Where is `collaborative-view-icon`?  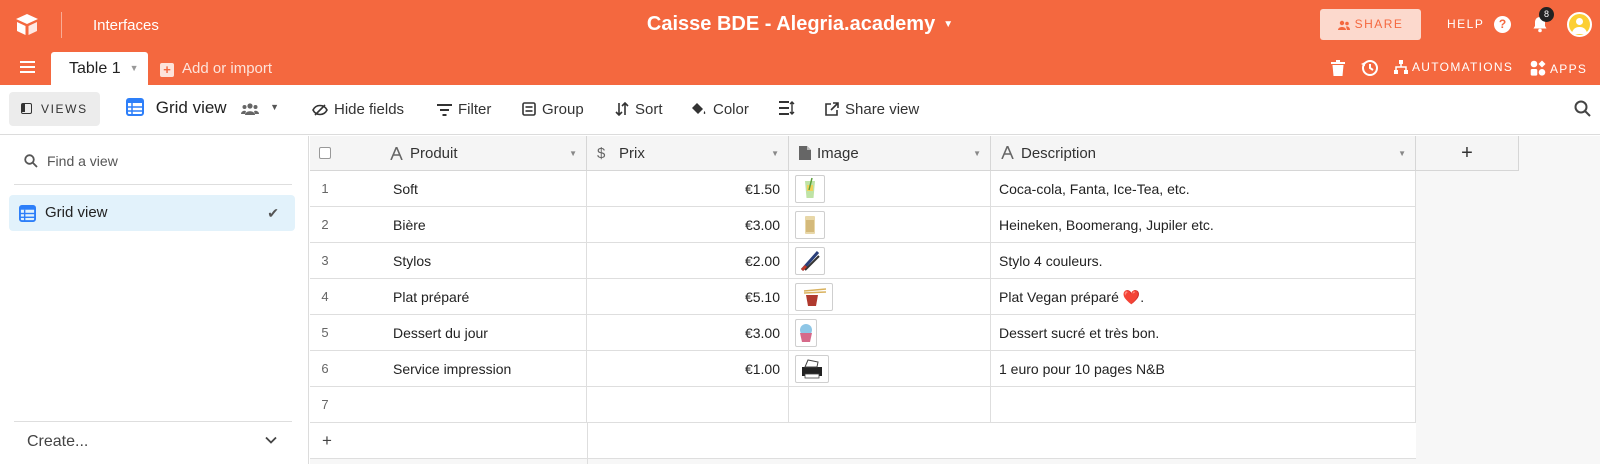 collaborative-view-icon is located at coordinates (250, 109).